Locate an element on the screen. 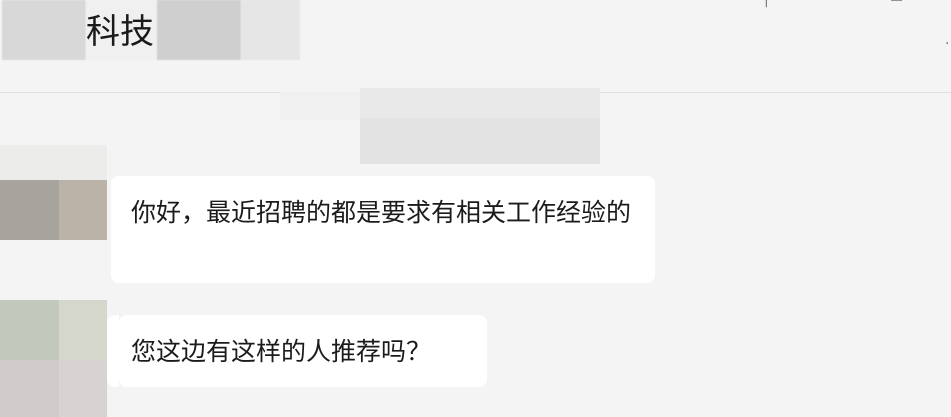  window-icon: ▭ is located at coordinates (896, 3).